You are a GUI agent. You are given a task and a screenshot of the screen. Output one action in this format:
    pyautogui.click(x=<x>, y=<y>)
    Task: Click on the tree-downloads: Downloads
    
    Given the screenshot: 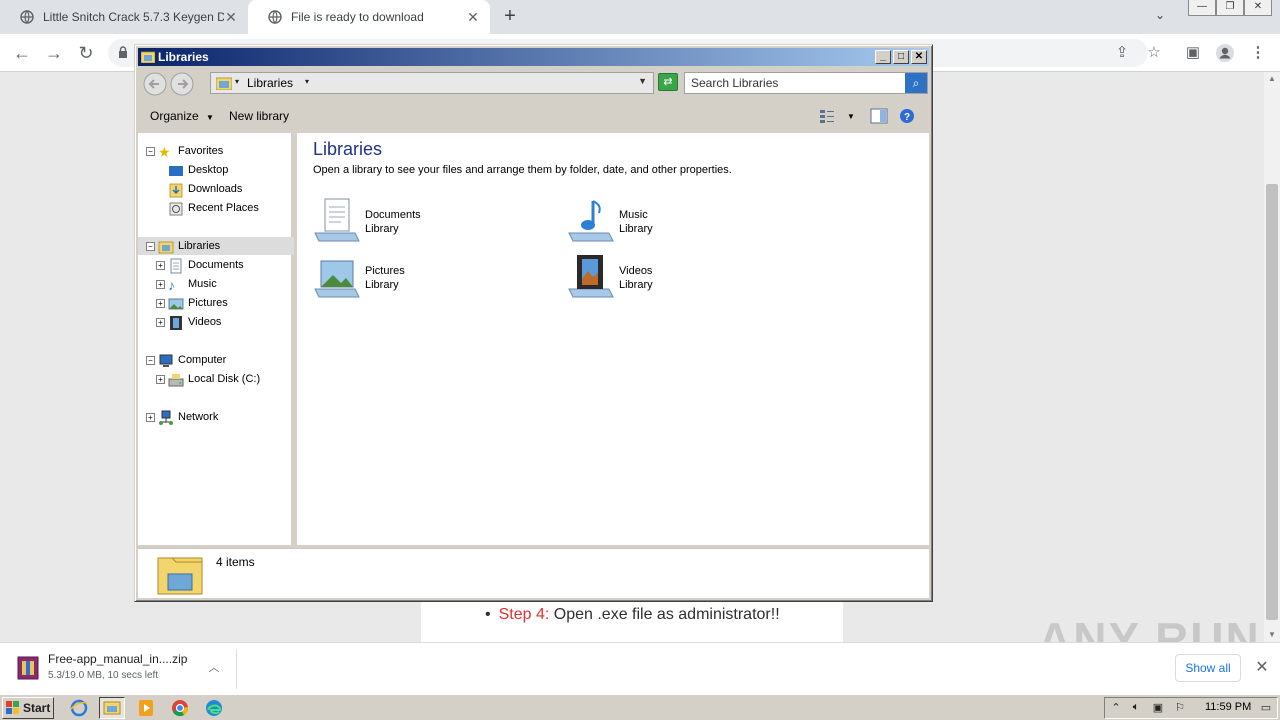 What is the action you would take?
    pyautogui.click(x=228, y=190)
    